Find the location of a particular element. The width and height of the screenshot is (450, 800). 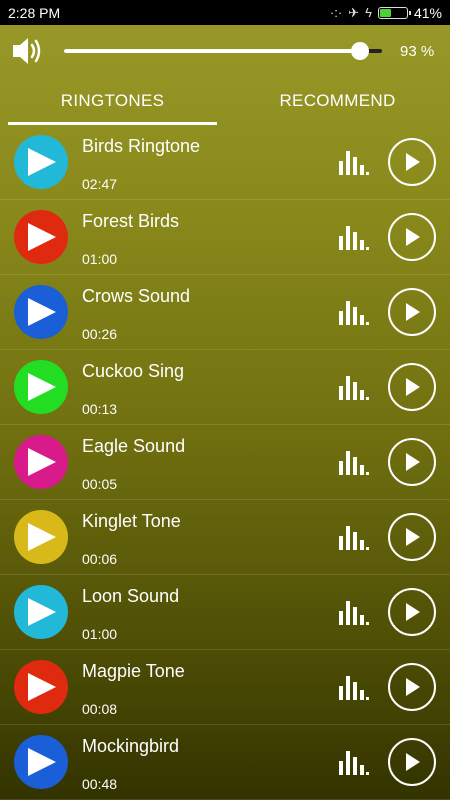

ringtone-text: Mockingbird 00:48 is located at coordinates (210, 762).